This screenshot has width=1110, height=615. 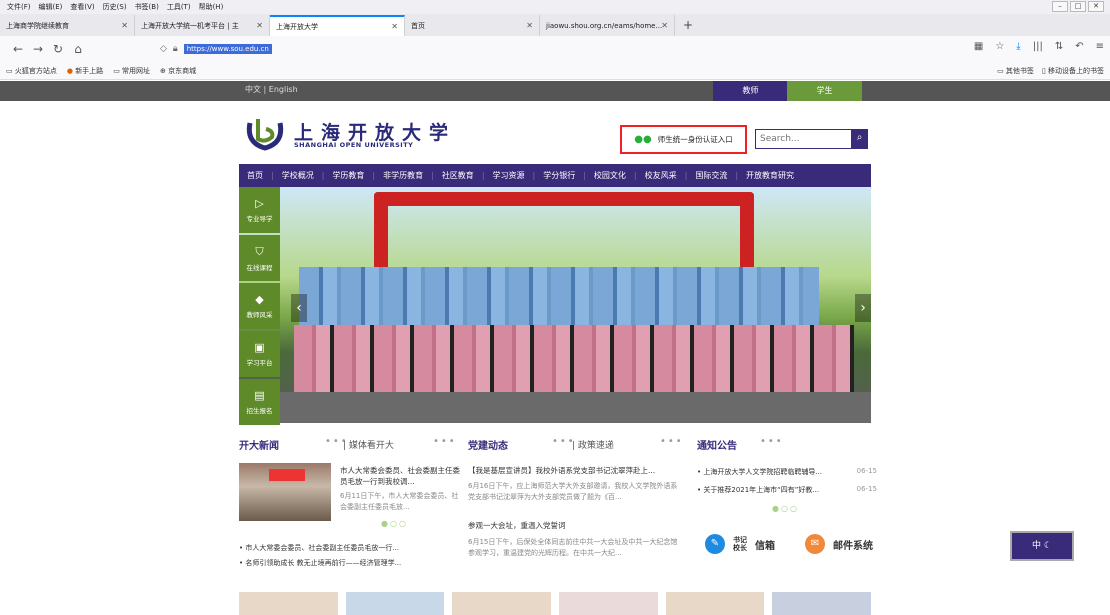 What do you see at coordinates (661, 175) in the screenshot?
I see `nav-alumni: 校友风采` at bounding box center [661, 175].